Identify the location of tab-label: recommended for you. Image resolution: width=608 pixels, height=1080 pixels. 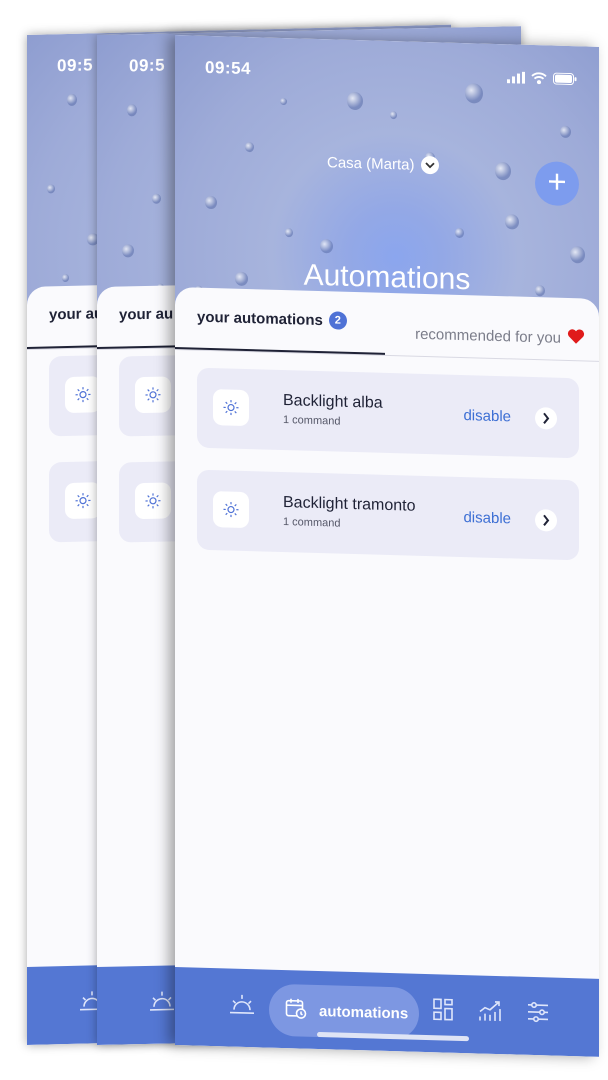
(488, 336).